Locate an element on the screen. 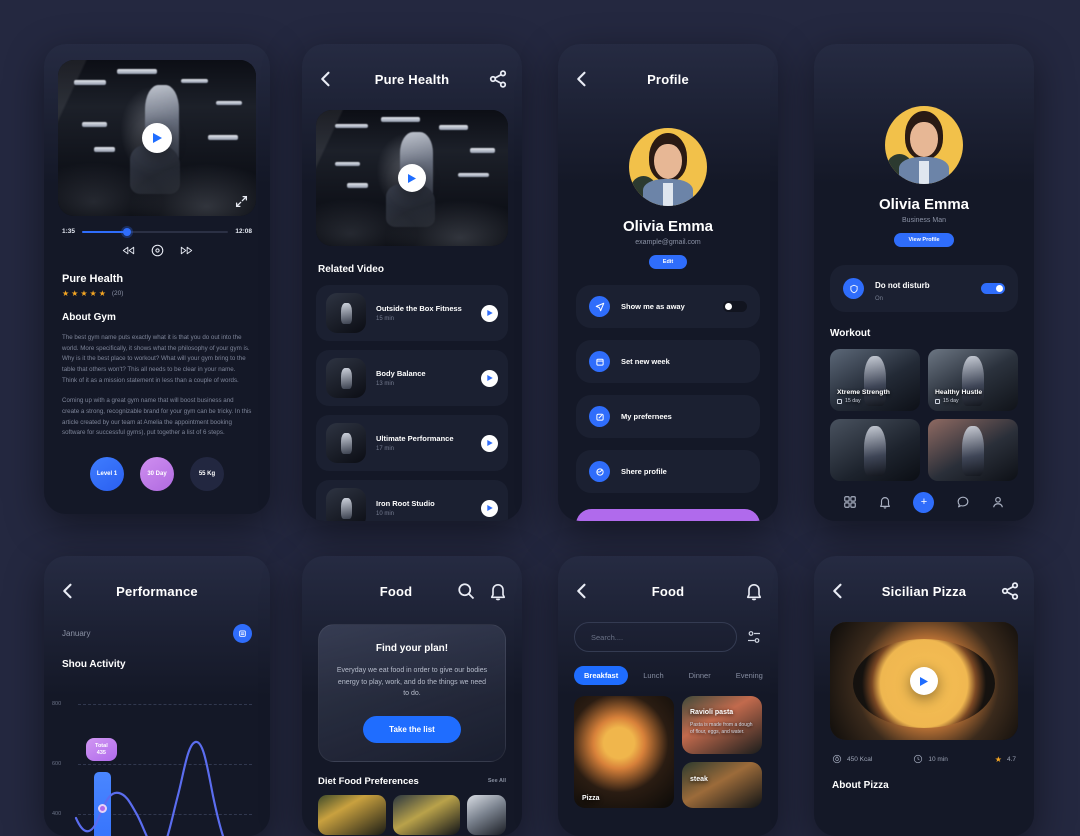 The height and width of the screenshot is (836, 1080). do-not-disturb-row: Do not disturb On is located at coordinates (924, 288).